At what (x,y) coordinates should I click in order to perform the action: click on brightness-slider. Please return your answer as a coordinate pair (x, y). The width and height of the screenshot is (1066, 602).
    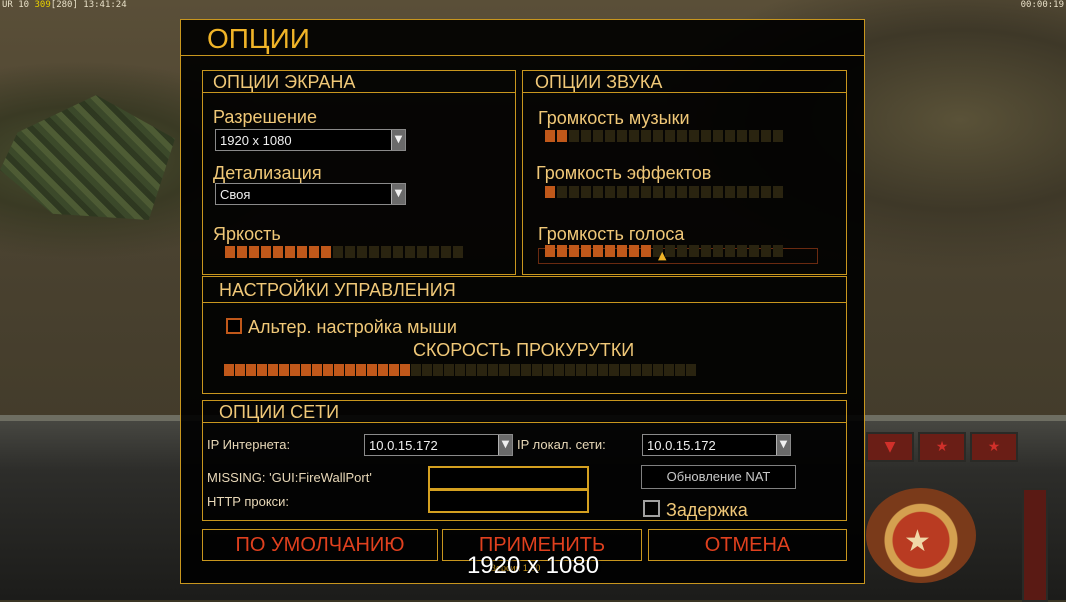
    Looking at the image, I should click on (344, 252).